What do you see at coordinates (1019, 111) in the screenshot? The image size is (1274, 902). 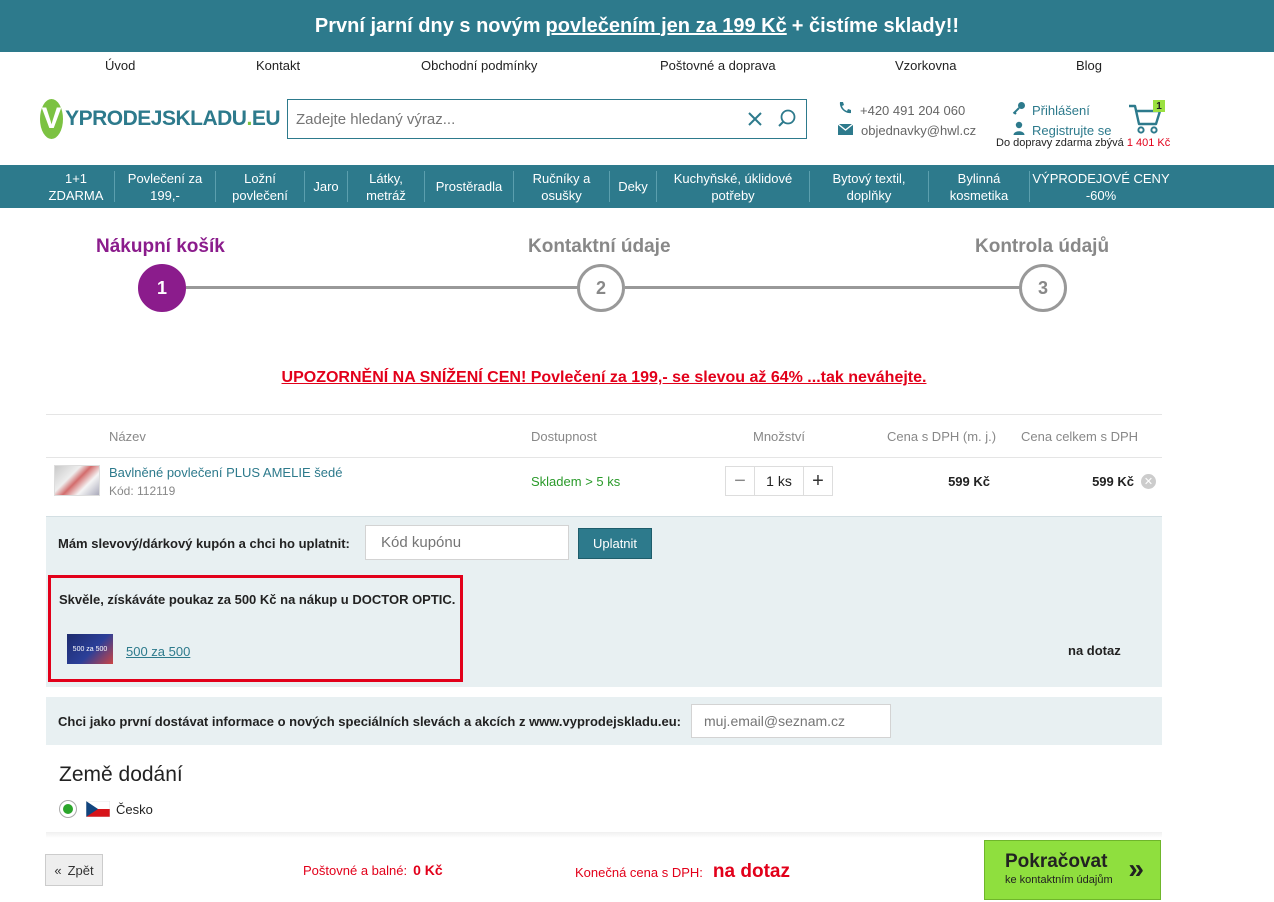 I see `key-icon` at bounding box center [1019, 111].